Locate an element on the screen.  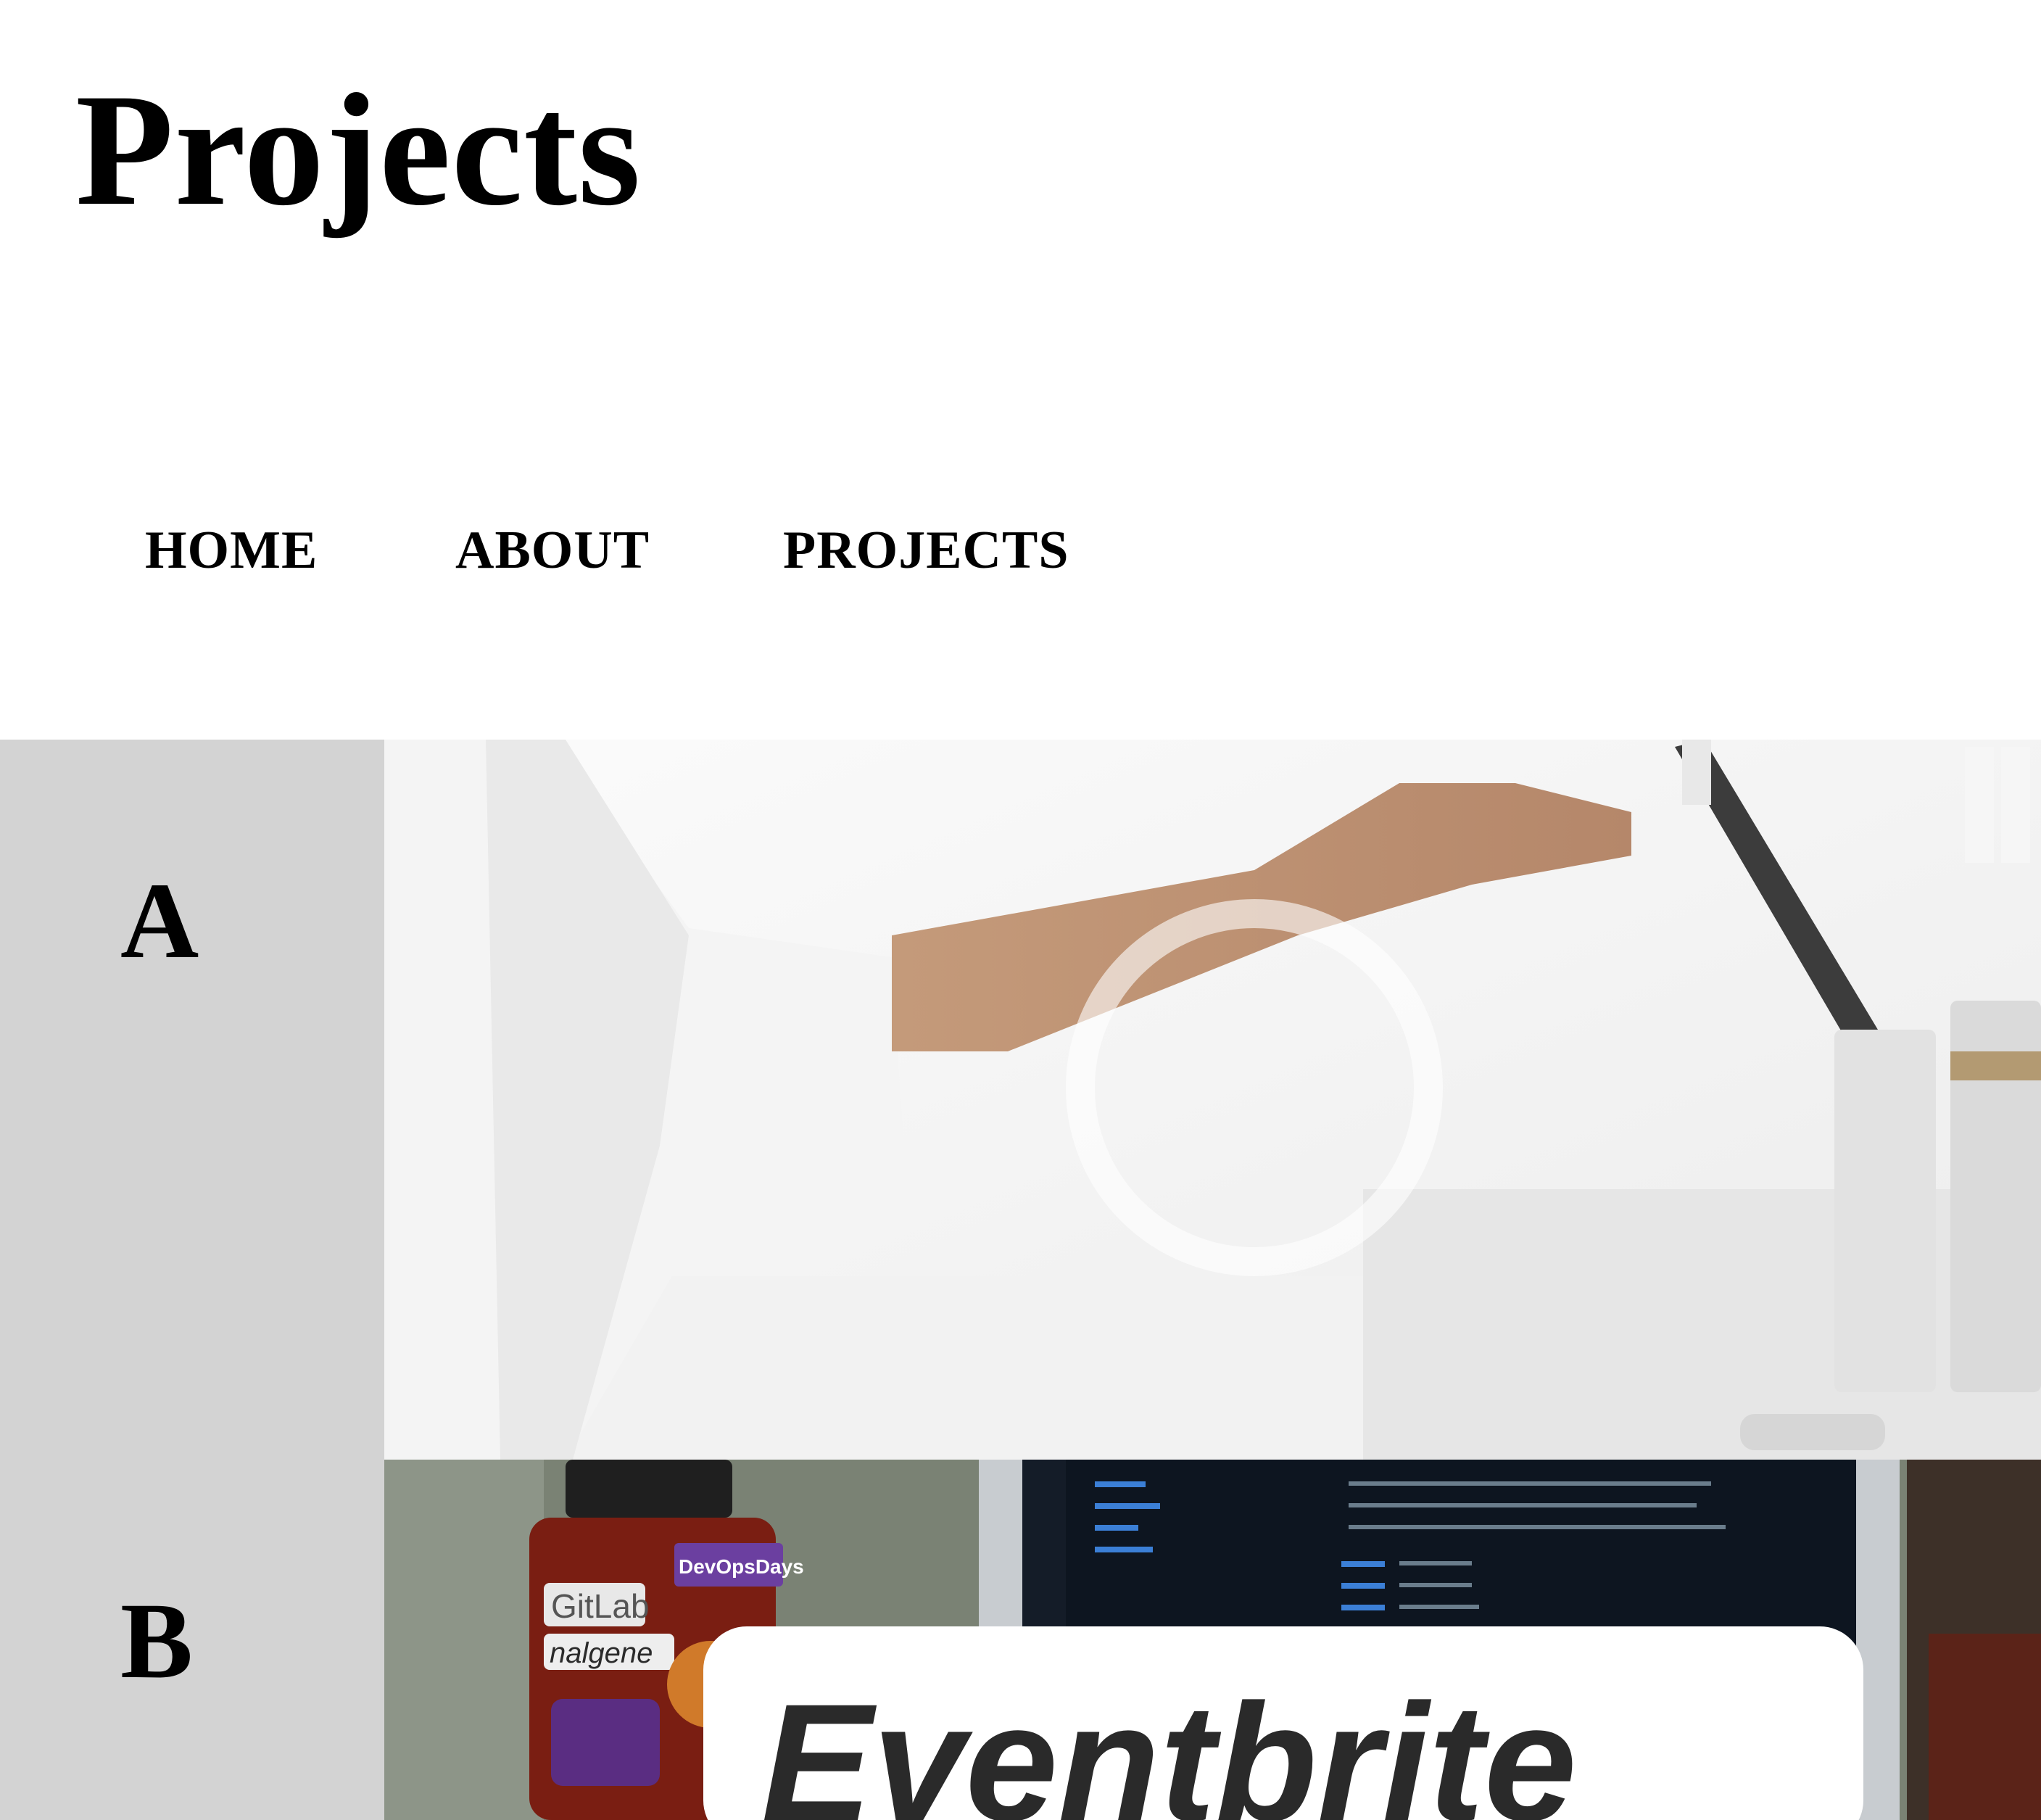
nav-home-link: HOME is located at coordinates (300, 550).